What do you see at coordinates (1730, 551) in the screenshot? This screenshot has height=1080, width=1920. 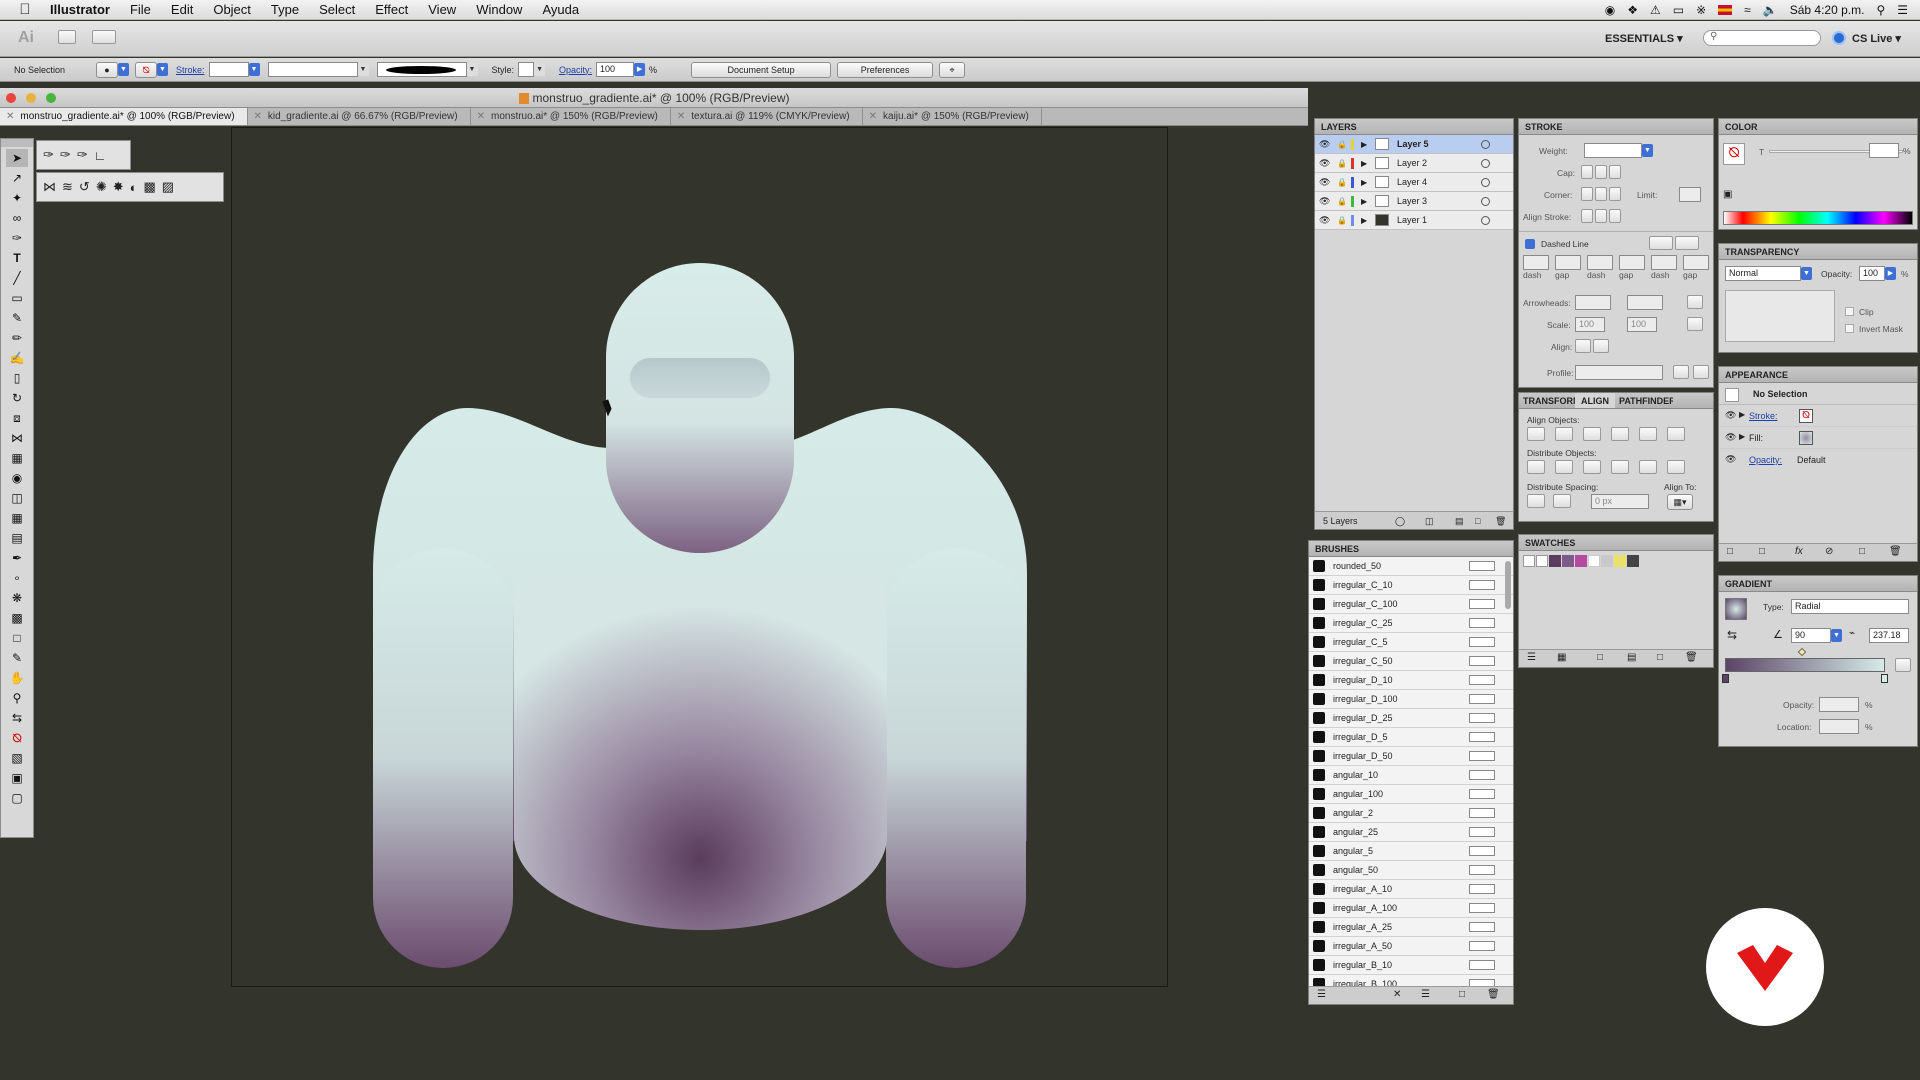 I see `add-new-stroke-icon: □` at bounding box center [1730, 551].